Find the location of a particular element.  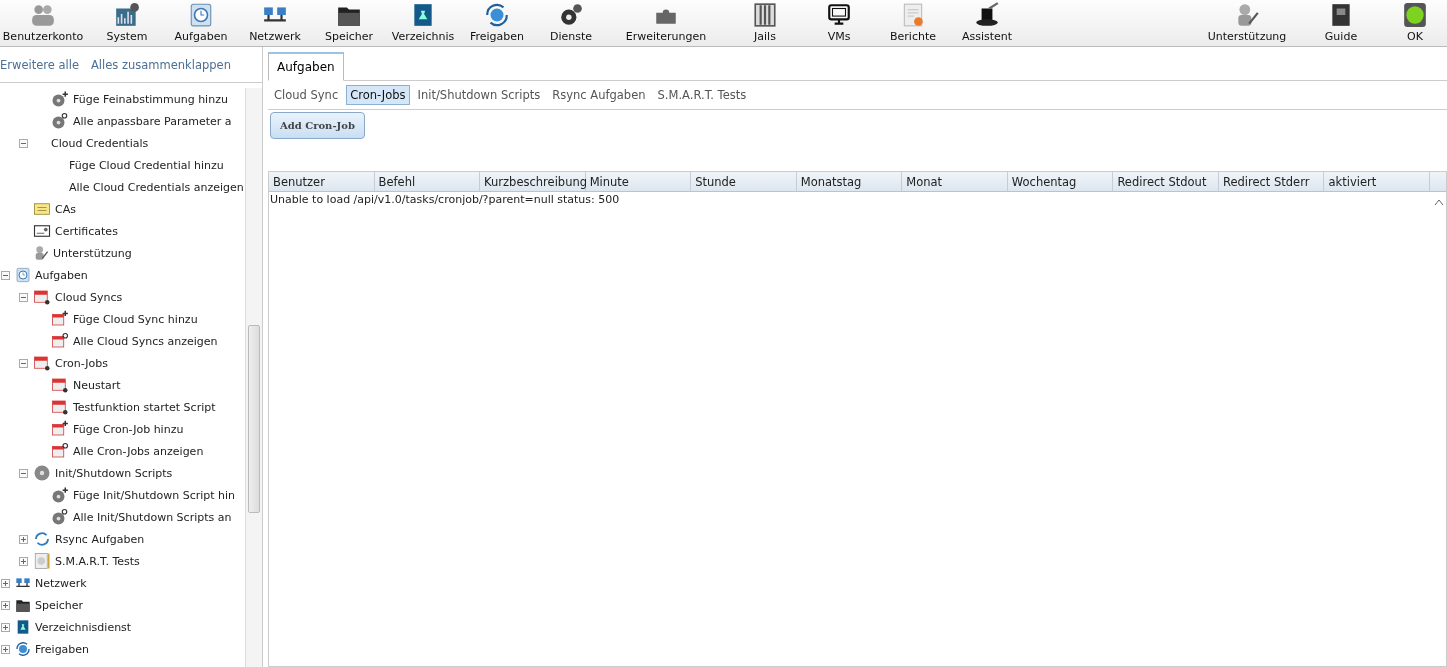

tree-item: S.M.A.R.T. Tests is located at coordinates (97, 561).